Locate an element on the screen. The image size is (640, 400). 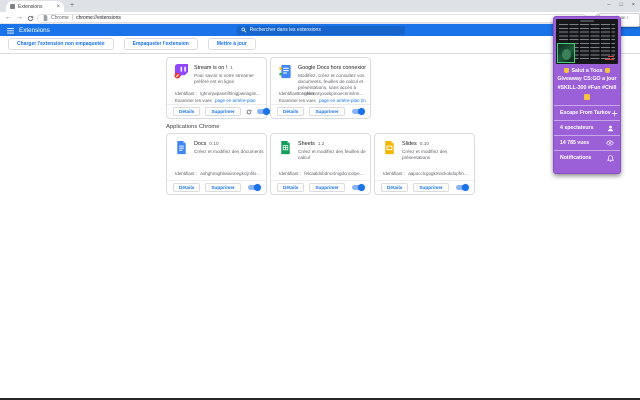
stream-thumbnail is located at coordinates (587, 41).